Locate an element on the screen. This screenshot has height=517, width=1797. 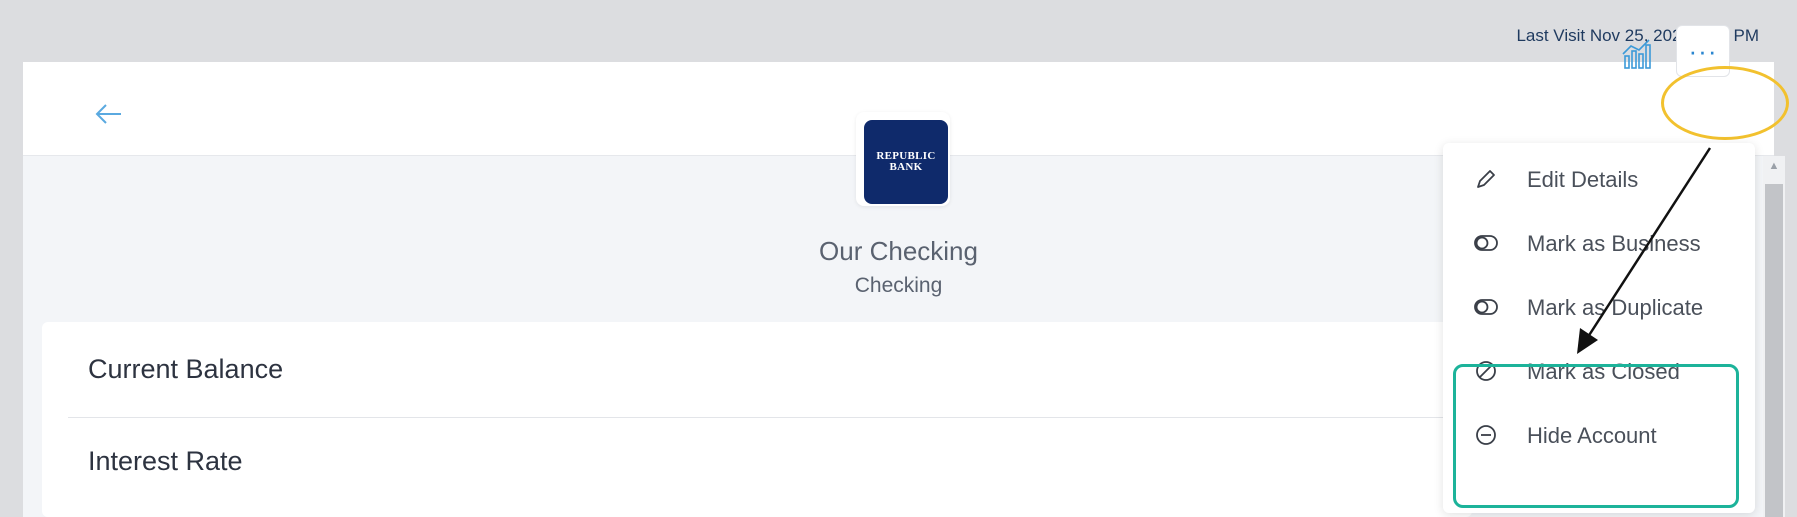
menu-item-label: Mark as Duplicate is located at coordinates (1615, 307).